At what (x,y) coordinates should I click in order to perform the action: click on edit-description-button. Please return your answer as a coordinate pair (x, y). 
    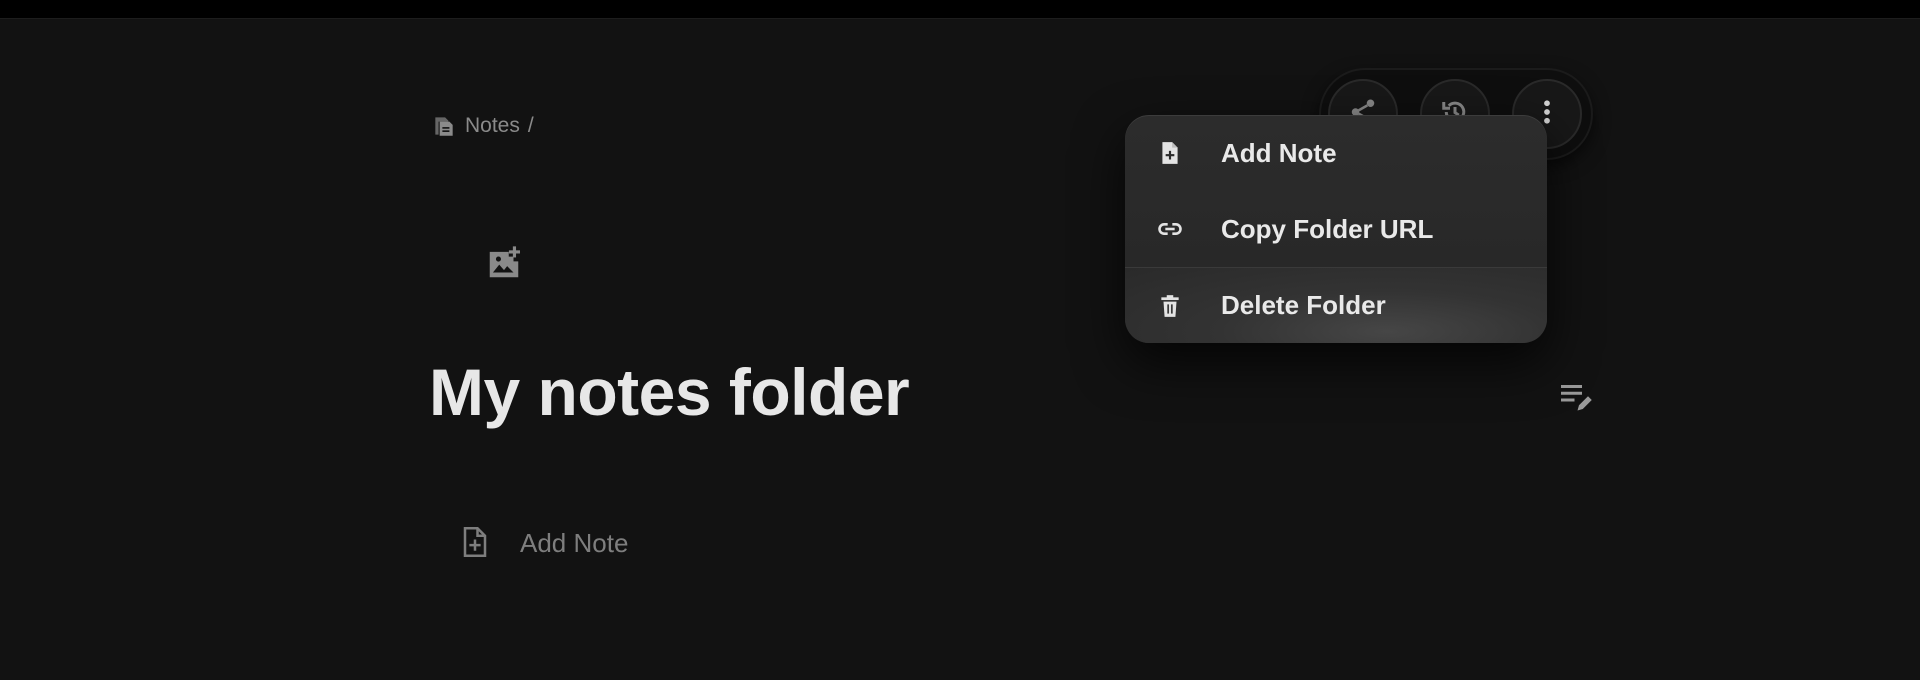
    Looking at the image, I should click on (1576, 399).